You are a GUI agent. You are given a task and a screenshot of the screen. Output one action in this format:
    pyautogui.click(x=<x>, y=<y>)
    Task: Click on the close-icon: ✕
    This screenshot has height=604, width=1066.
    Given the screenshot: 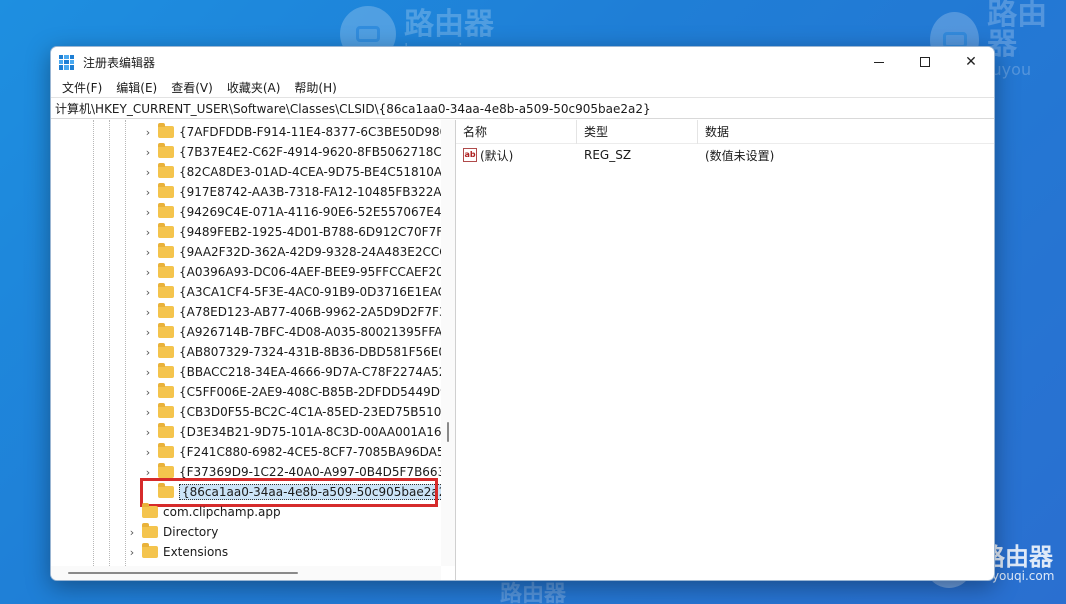 What is the action you would take?
    pyautogui.click(x=971, y=62)
    